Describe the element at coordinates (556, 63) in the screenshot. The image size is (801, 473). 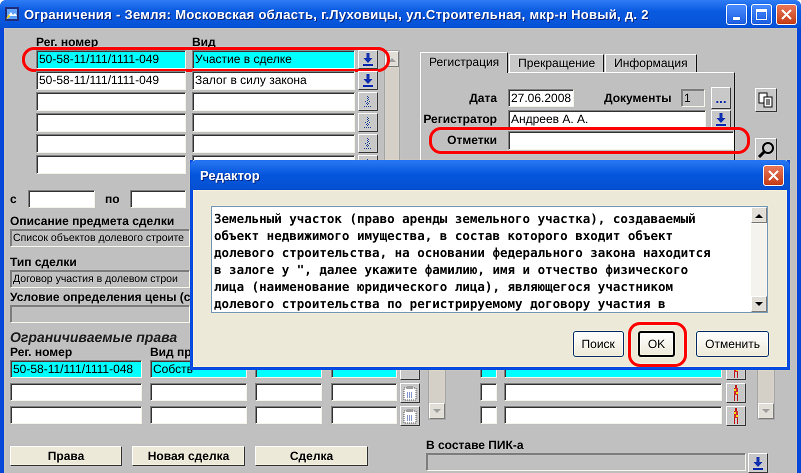
I see `tab: Прекращение` at that location.